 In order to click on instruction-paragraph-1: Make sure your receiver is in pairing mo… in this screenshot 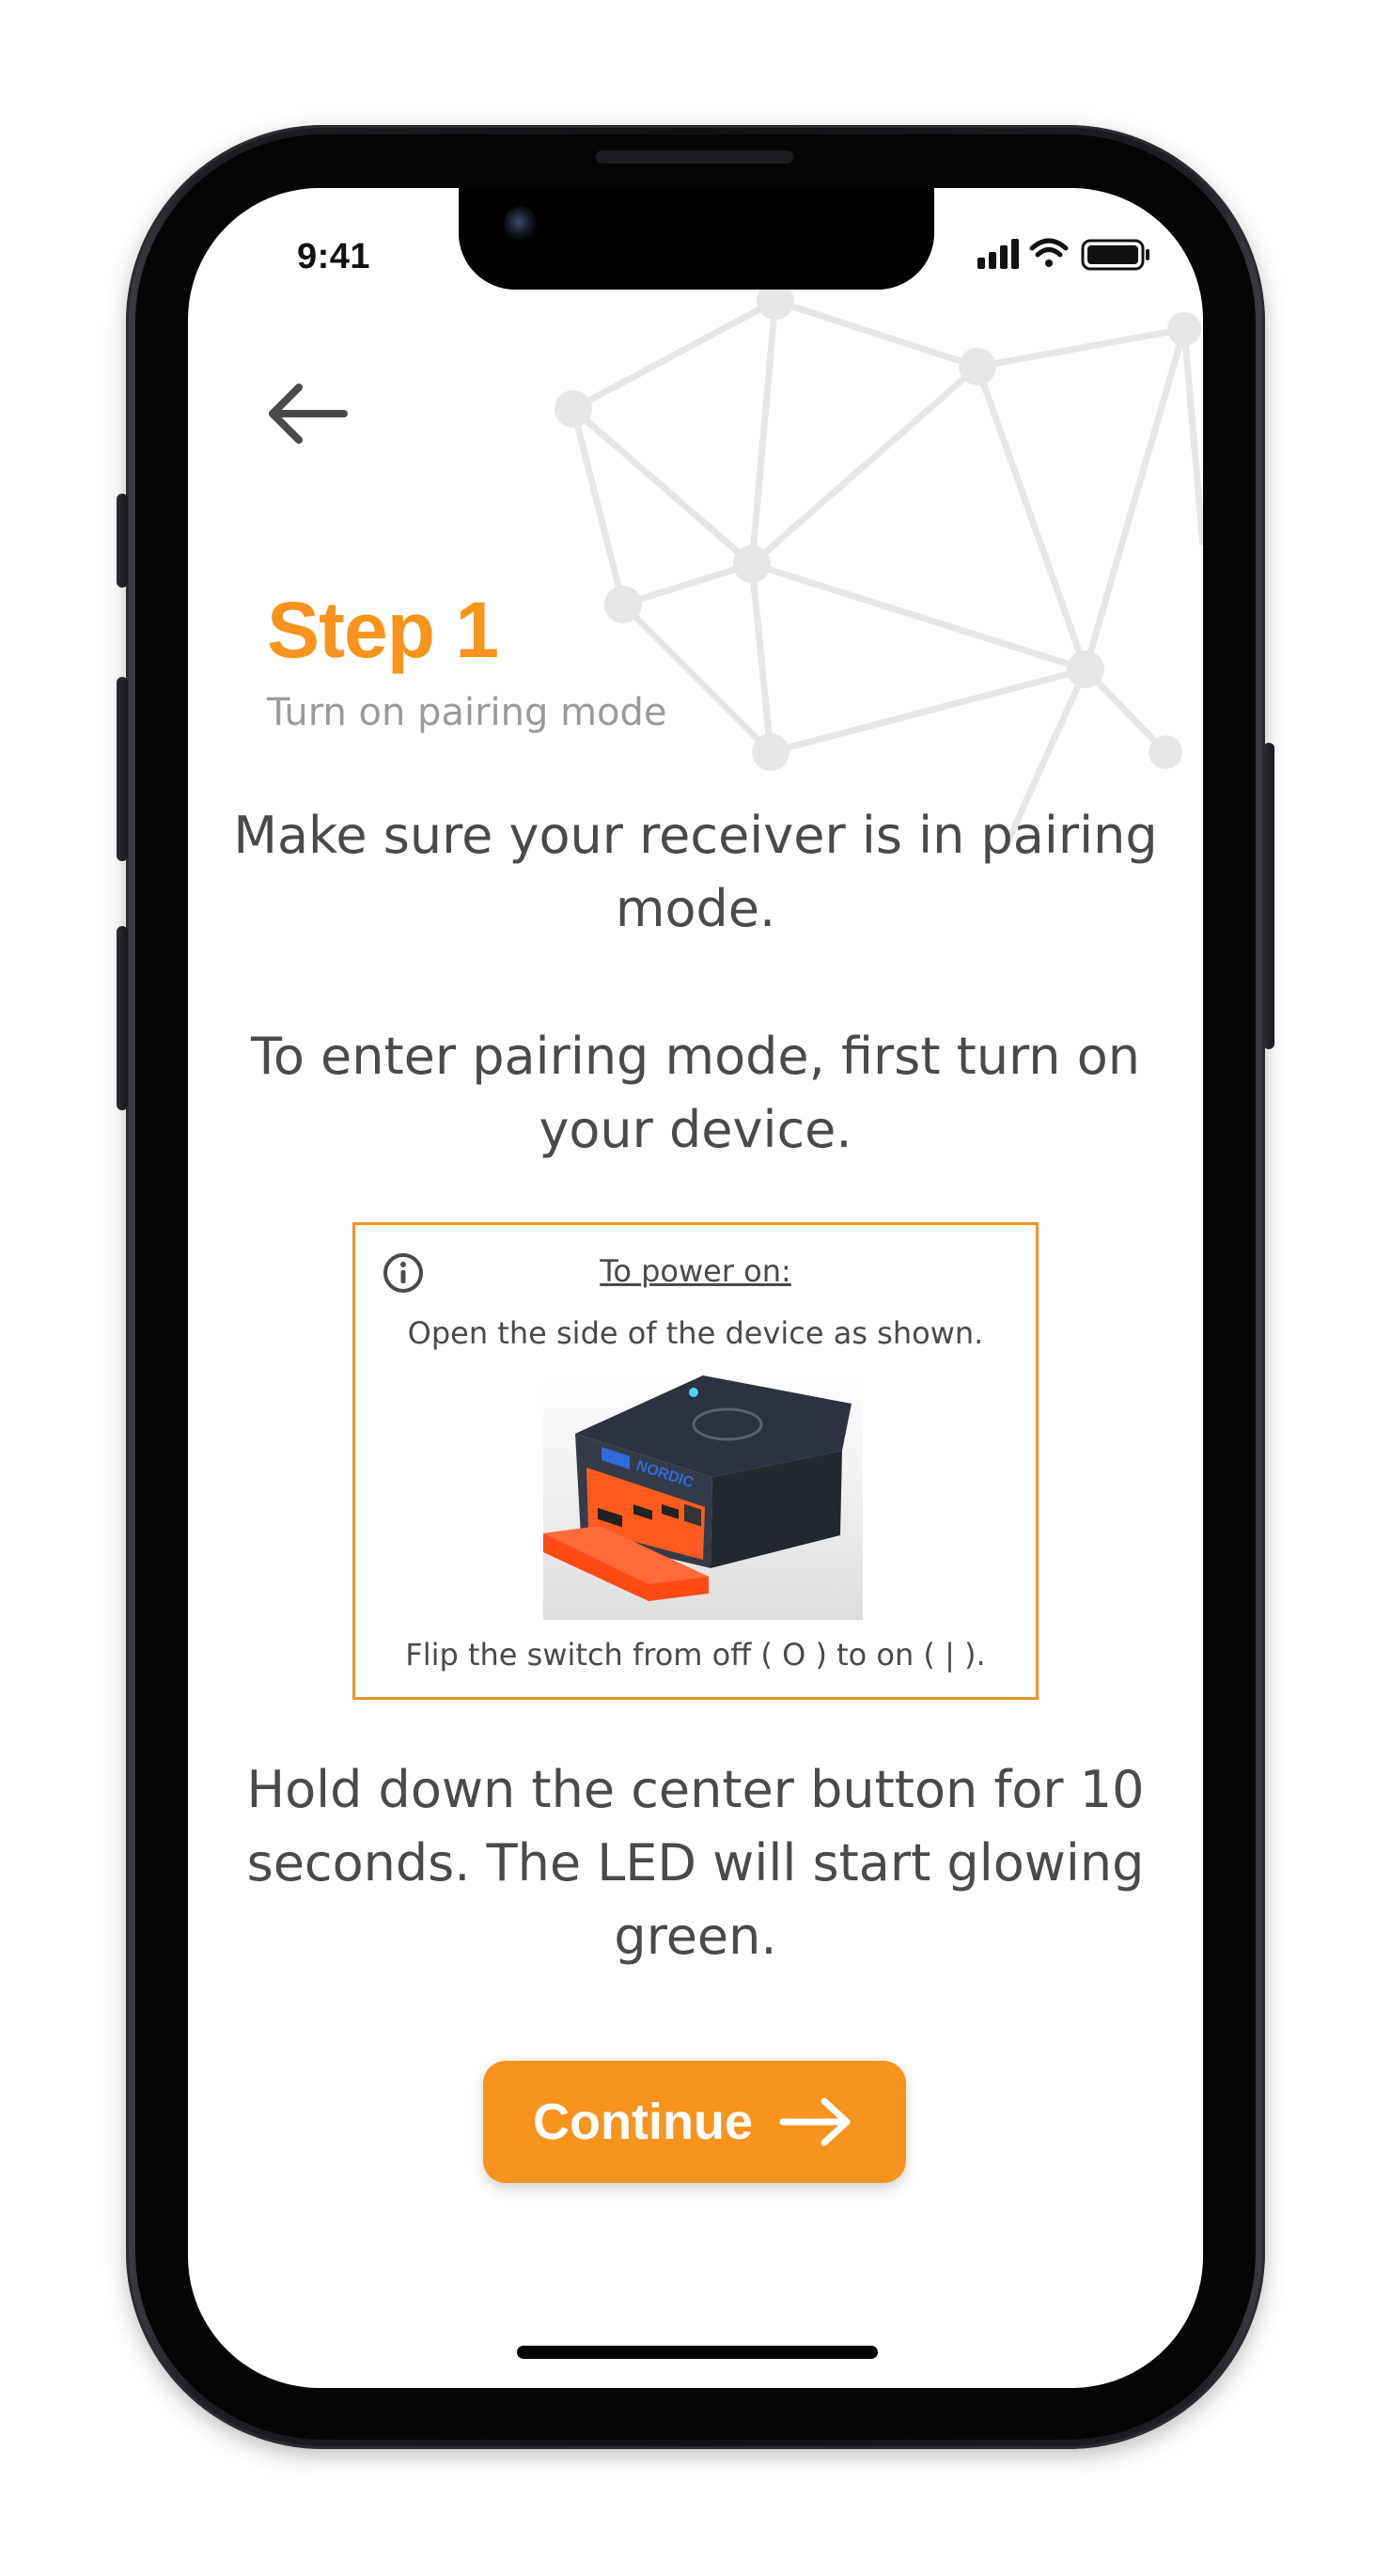, I will do `click(696, 872)`.